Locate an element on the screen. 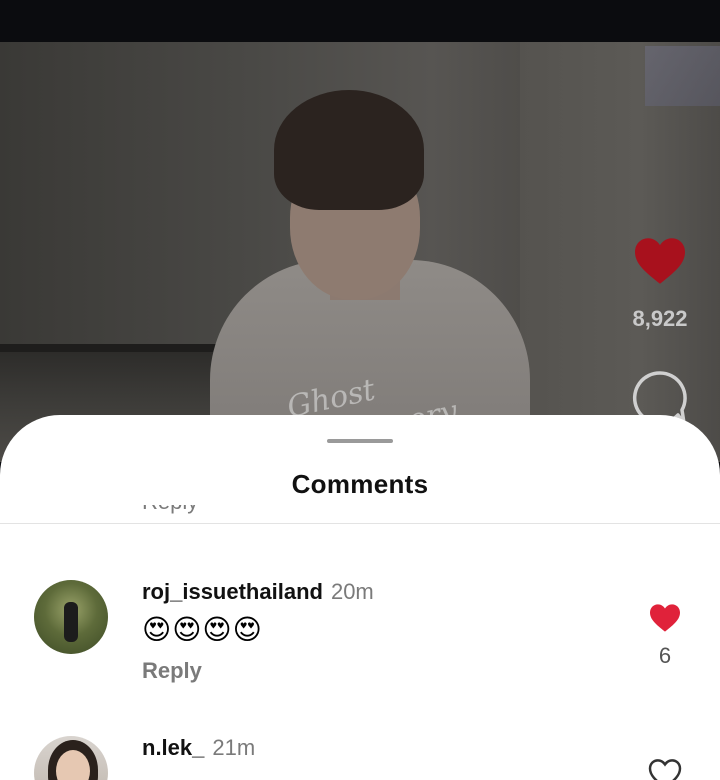  header-divider is located at coordinates (360, 523).